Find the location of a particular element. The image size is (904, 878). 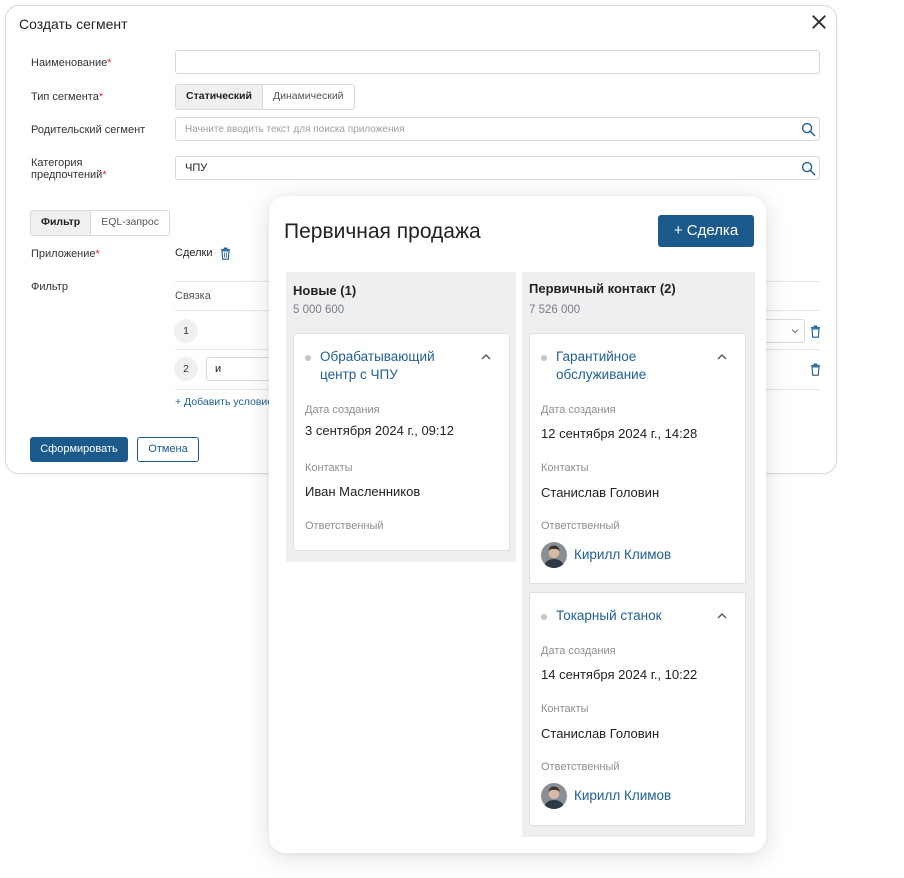

filter-mode-tabs: Фильтр EQL-запрос is located at coordinates (100, 223).